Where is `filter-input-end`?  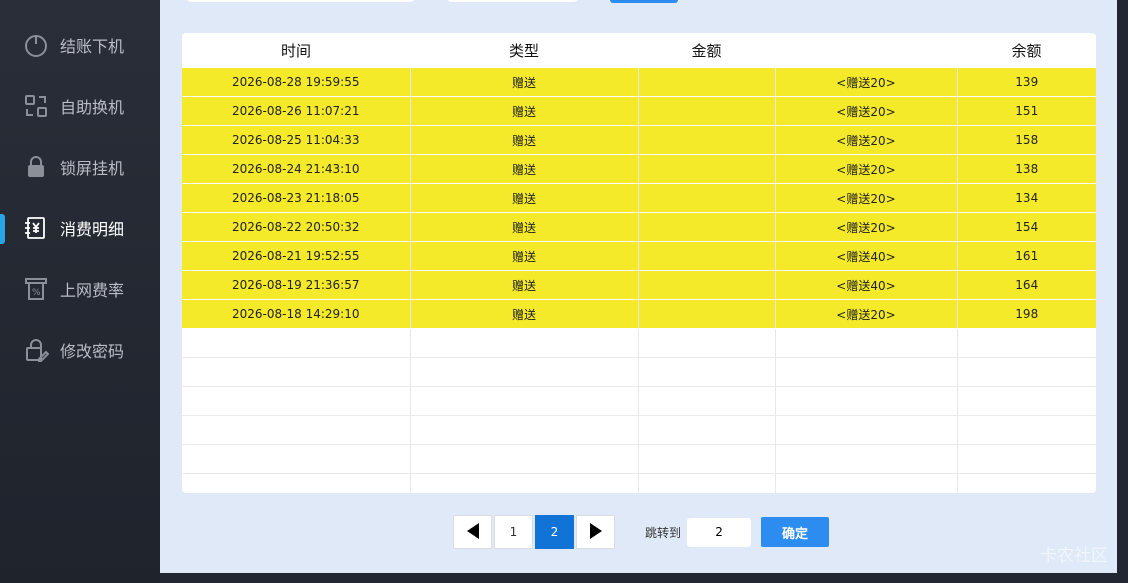
filter-input-end is located at coordinates (512, 1).